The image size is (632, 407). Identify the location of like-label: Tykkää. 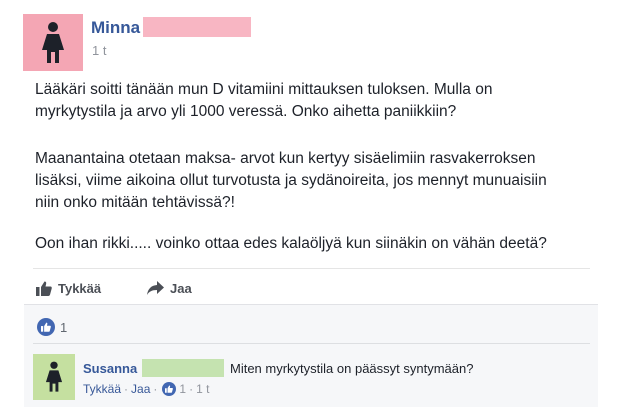
(80, 288).